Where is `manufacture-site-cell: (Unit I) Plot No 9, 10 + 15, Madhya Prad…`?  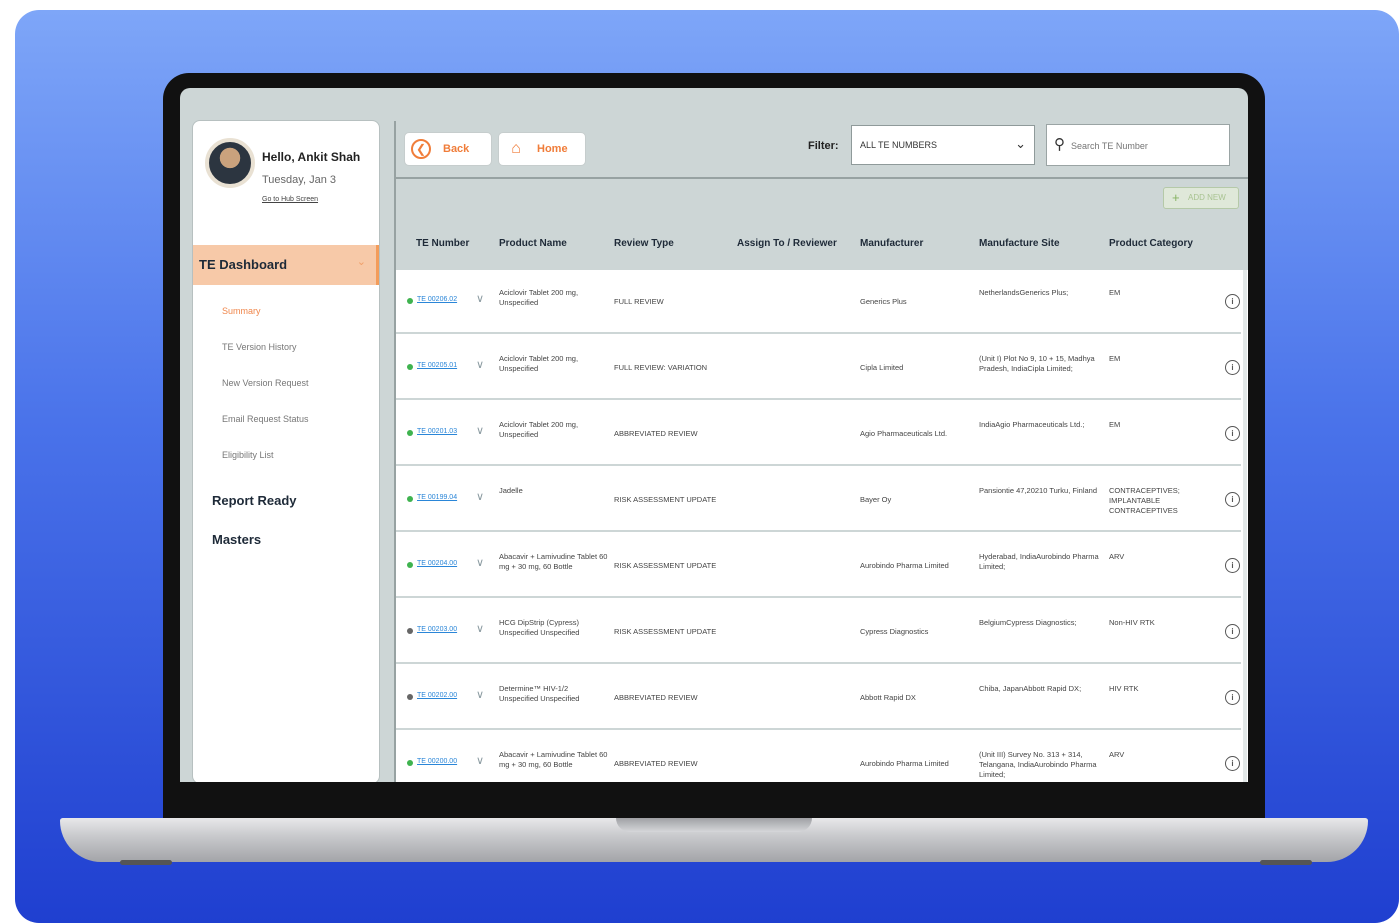
manufacture-site-cell: (Unit I) Plot No 9, 10 + 15, Madhya Prad… is located at coordinates (1037, 363).